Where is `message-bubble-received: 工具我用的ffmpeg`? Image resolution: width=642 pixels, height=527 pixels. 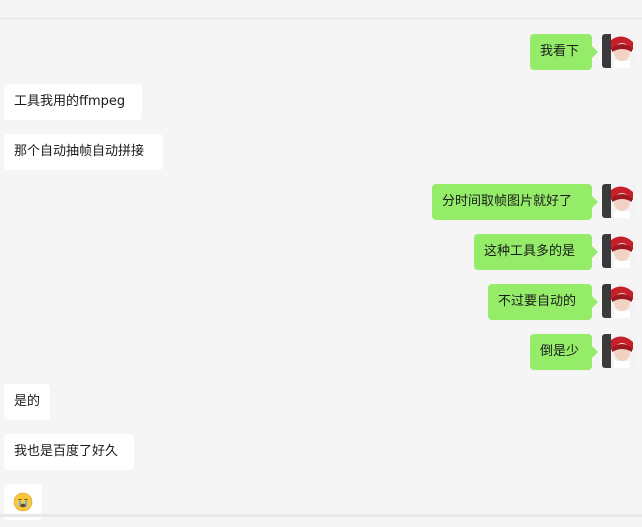
message-bubble-received: 工具我用的ffmpeg is located at coordinates (73, 102).